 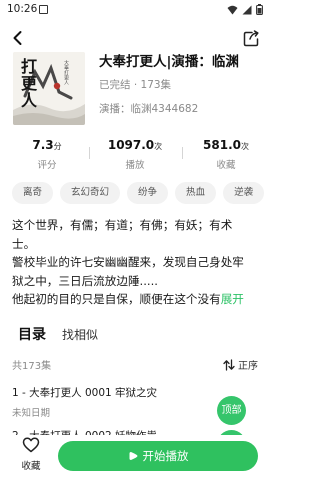 What do you see at coordinates (248, 366) in the screenshot?
I see `sort-label: 正序` at bounding box center [248, 366].